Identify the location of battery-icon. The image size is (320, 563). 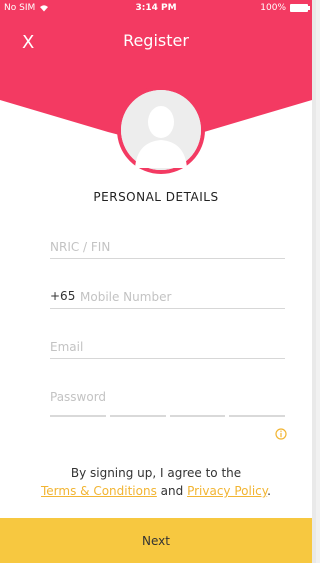
(300, 8).